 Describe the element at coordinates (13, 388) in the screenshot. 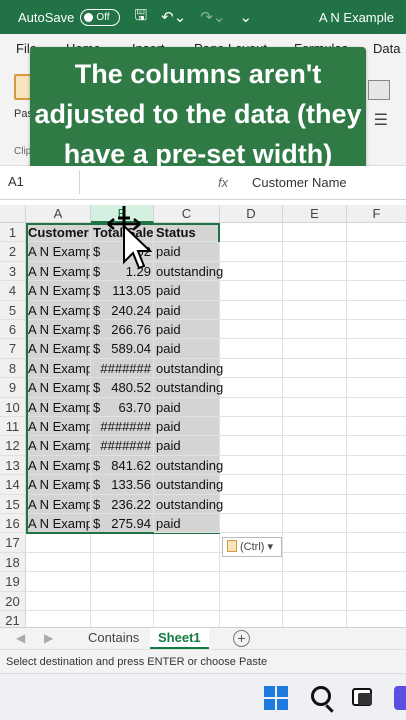

I see `row-header: 9` at that location.